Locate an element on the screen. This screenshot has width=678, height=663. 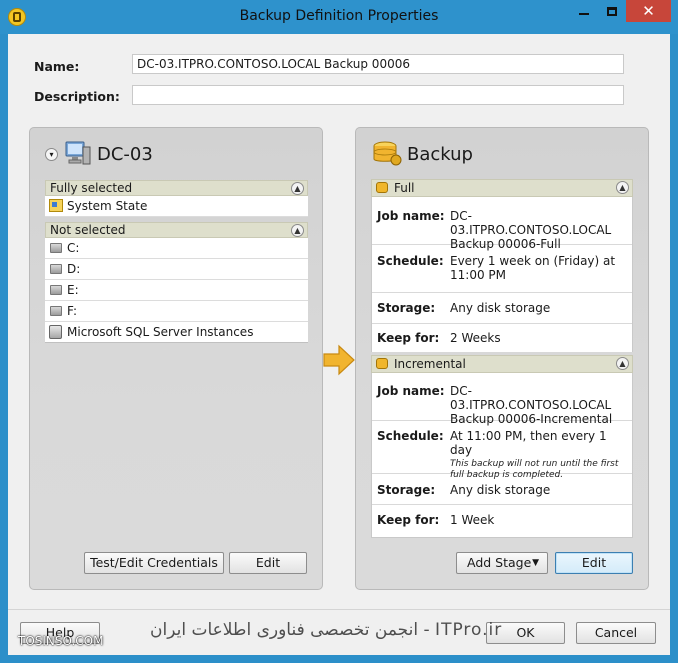
source-edit-button: Edit is located at coordinates (268, 563).